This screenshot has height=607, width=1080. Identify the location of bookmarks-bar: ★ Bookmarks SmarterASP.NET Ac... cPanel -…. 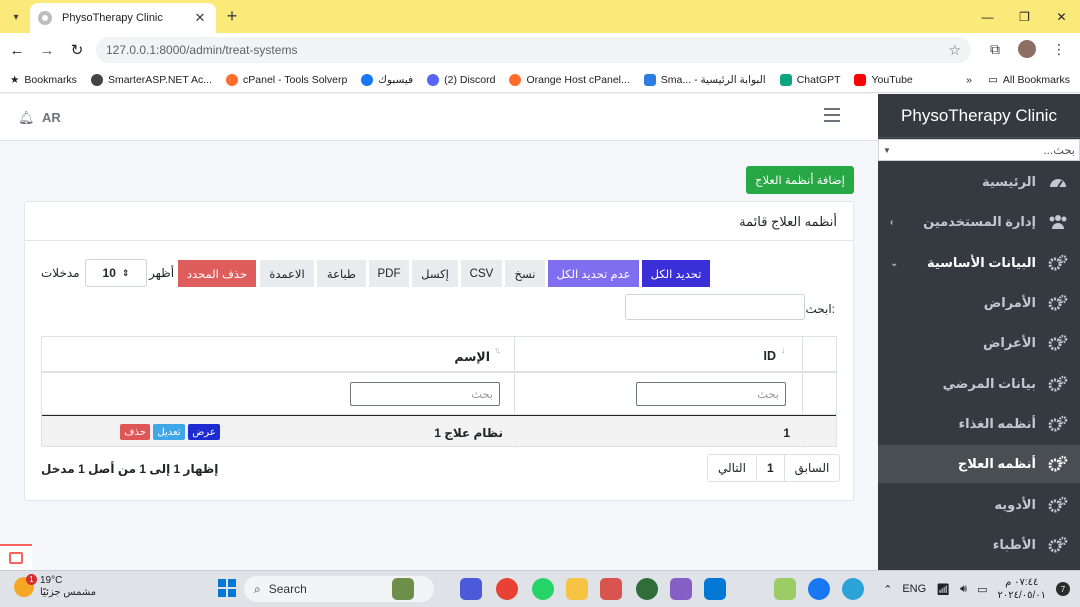
(540, 80).